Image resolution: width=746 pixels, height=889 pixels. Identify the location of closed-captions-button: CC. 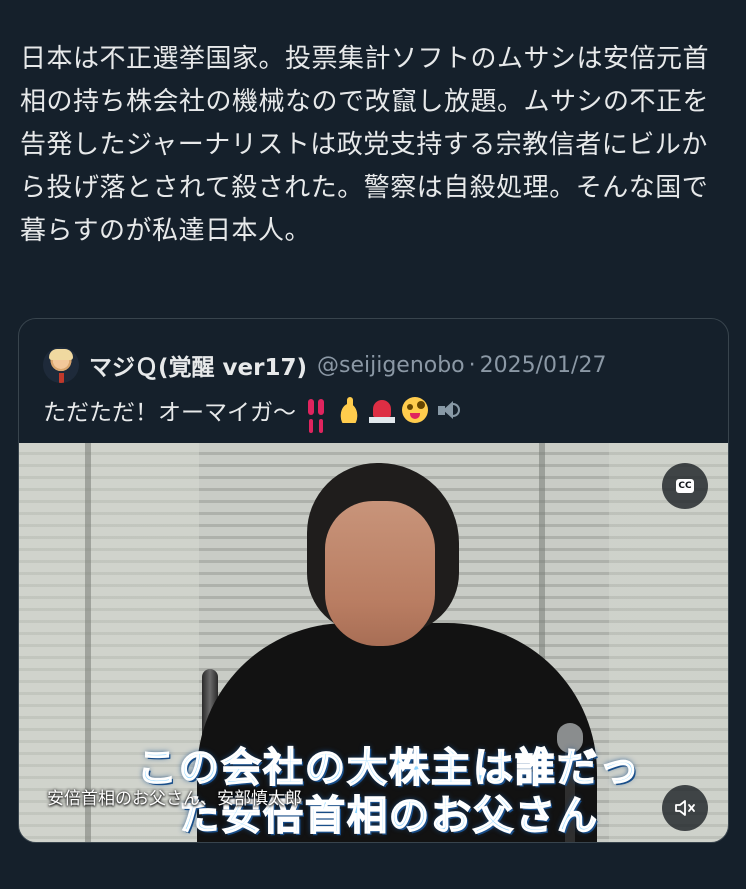
(685, 486).